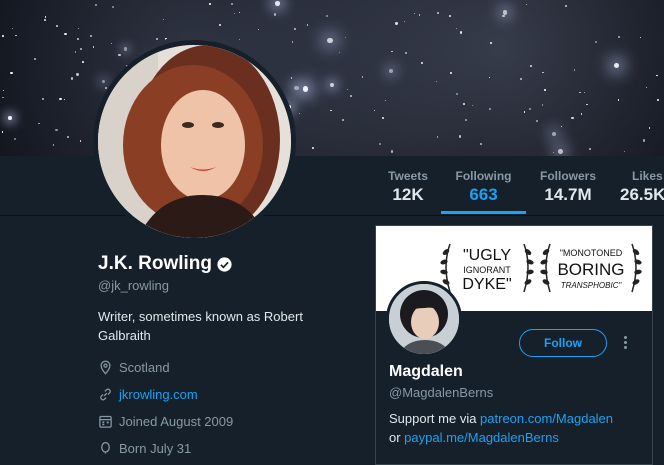  I want to click on stat-following: Following 663, so click(483, 187).